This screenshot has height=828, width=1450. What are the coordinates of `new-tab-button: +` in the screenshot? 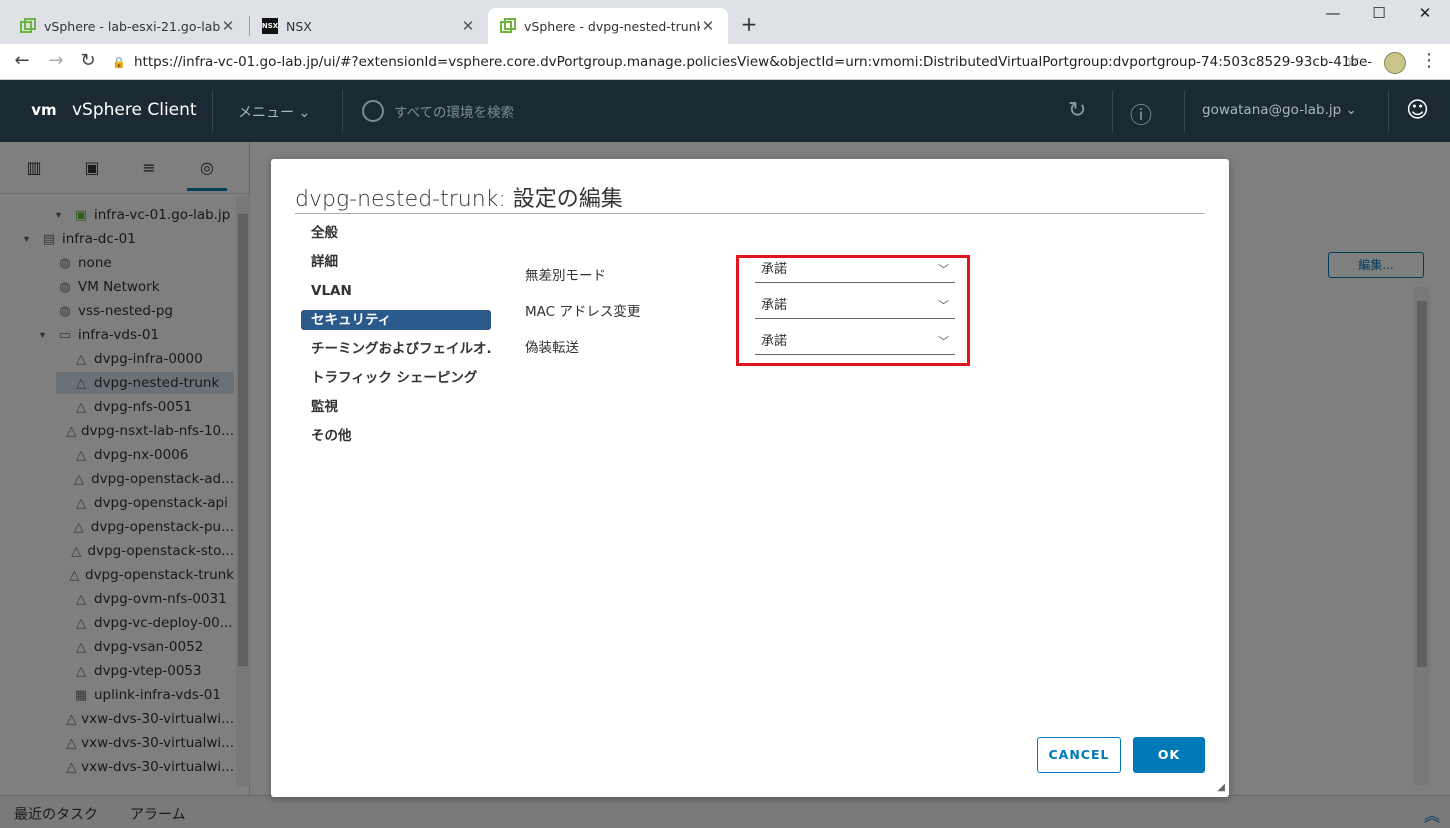 It's located at (749, 24).